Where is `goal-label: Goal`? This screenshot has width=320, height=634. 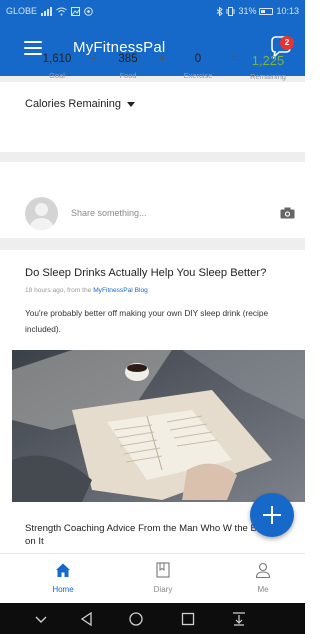
goal-label: Goal is located at coordinates (57, 75).